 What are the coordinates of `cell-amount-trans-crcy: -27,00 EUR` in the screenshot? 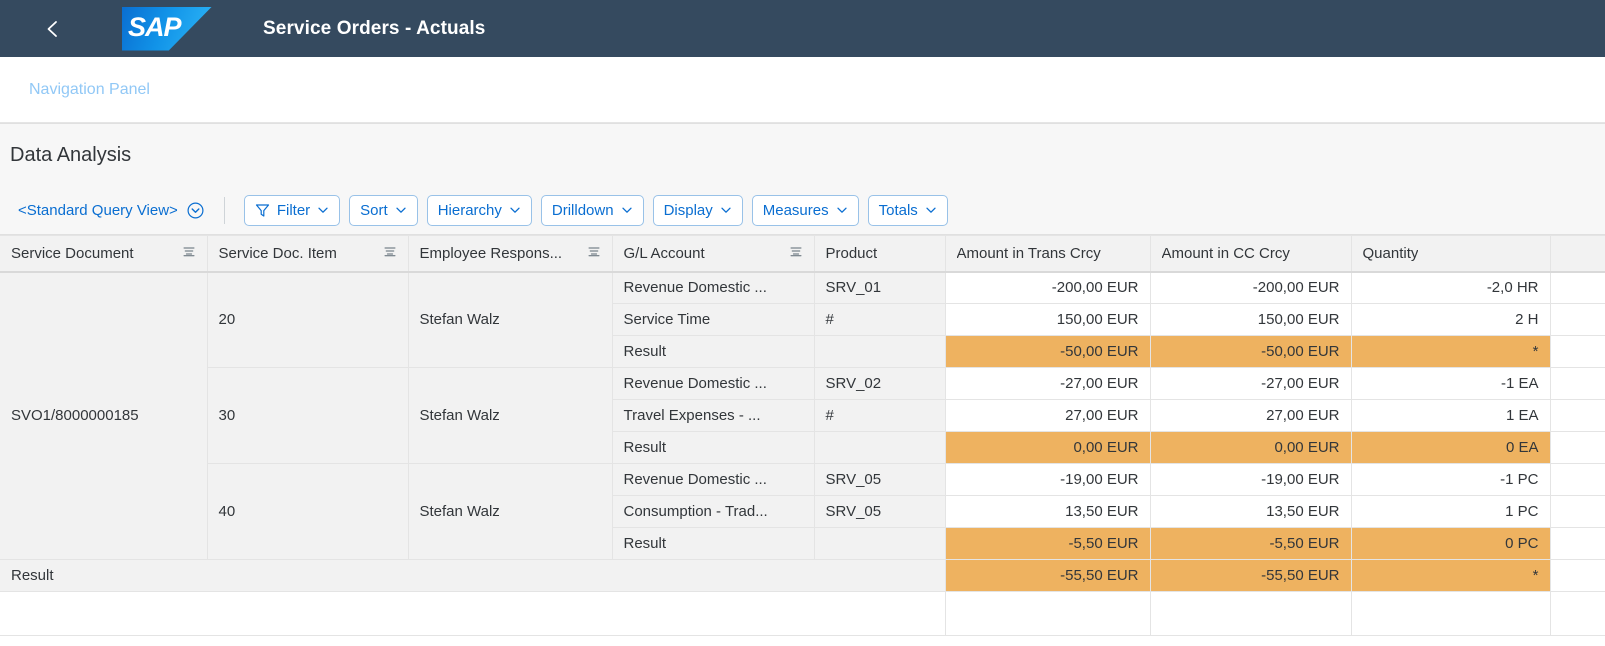 It's located at (1048, 383).